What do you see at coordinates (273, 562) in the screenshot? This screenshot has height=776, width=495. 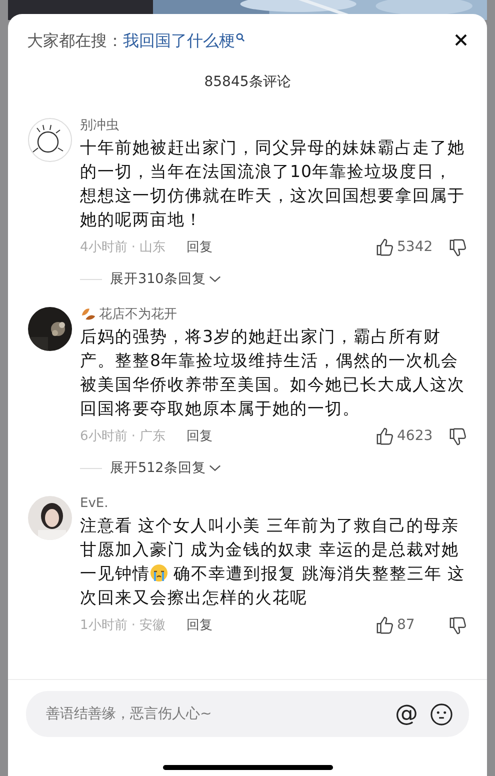 I see `comment-text: 注意看 这个女人叫小美 三年前为了救自己的母亲甘愿加入豪门 成为金钱的奴隶 幸运的是总裁对她一见钟情 确不幸遭到报复 跳海消失整整三年 这次回来又会擦出怎样的火花呢` at bounding box center [273, 562].